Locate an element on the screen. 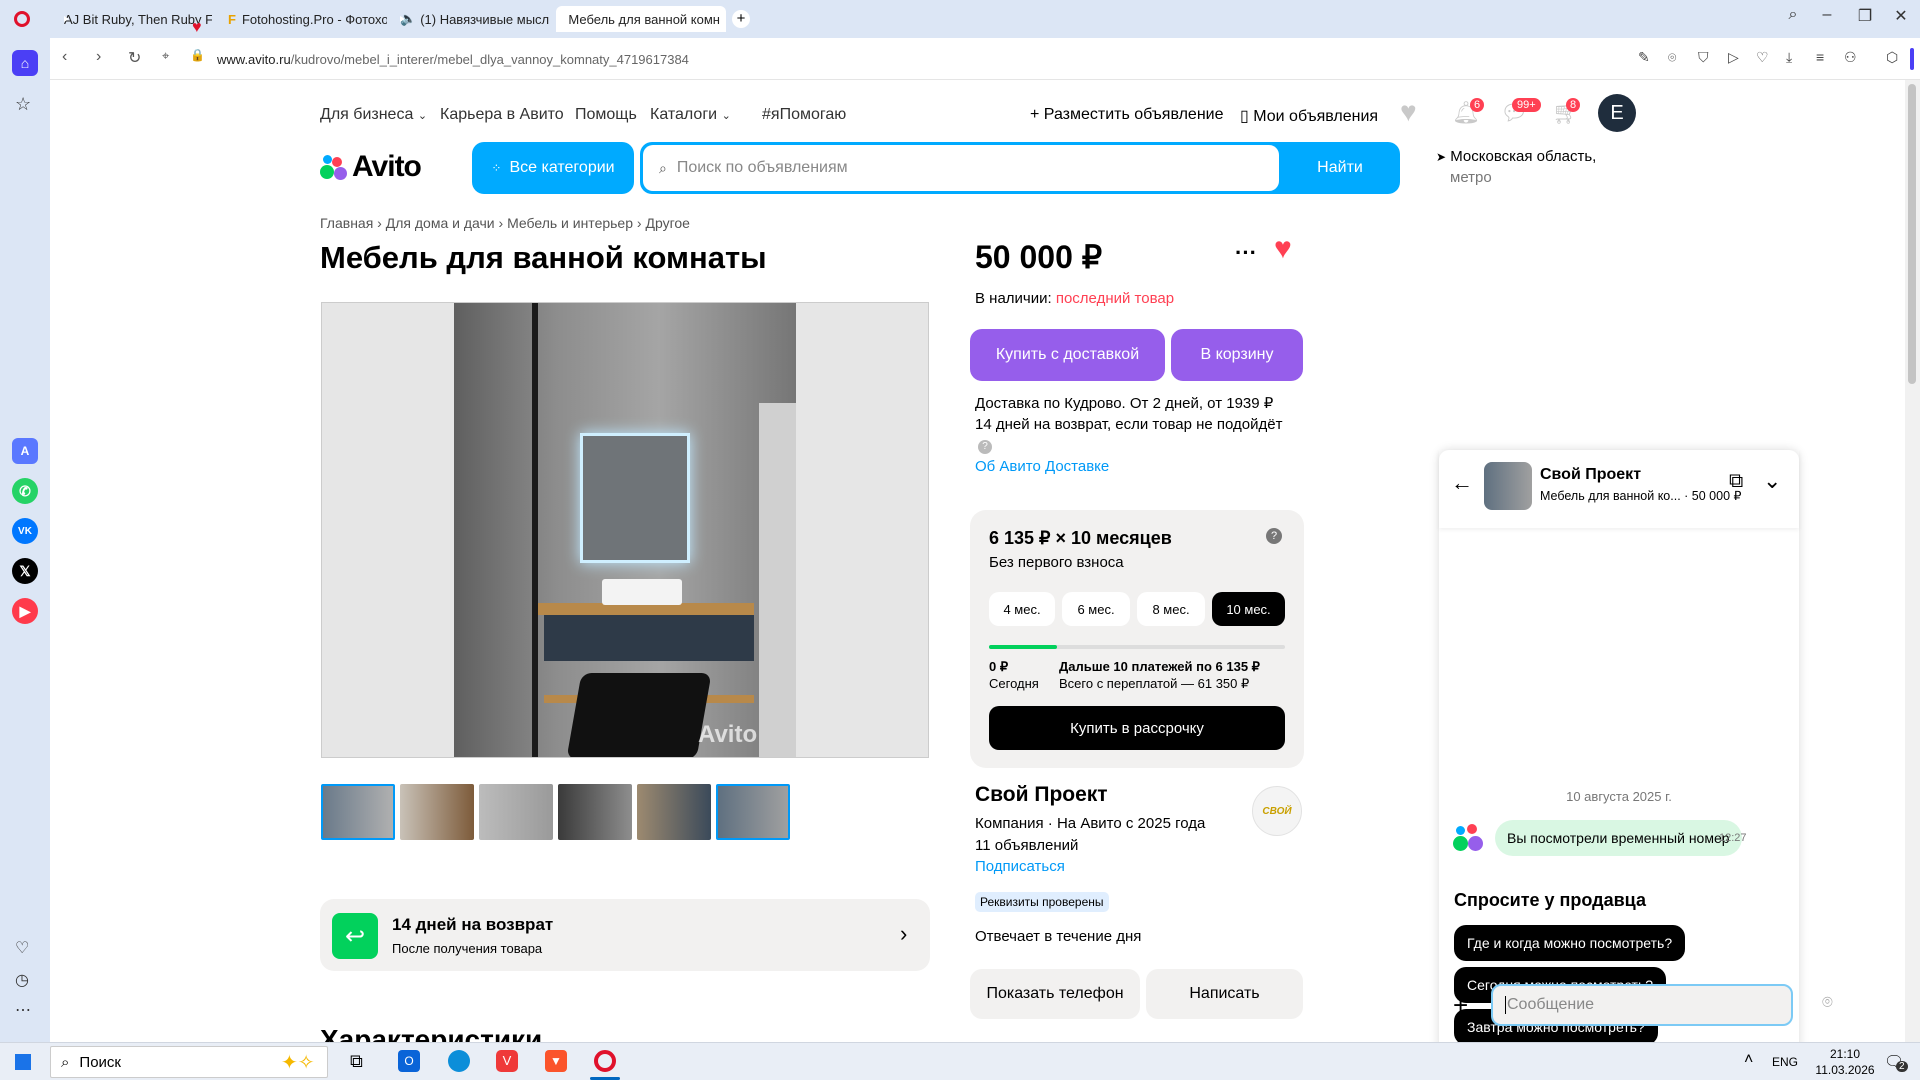  clock-date: 11.03.2026 is located at coordinates (1845, 1070).